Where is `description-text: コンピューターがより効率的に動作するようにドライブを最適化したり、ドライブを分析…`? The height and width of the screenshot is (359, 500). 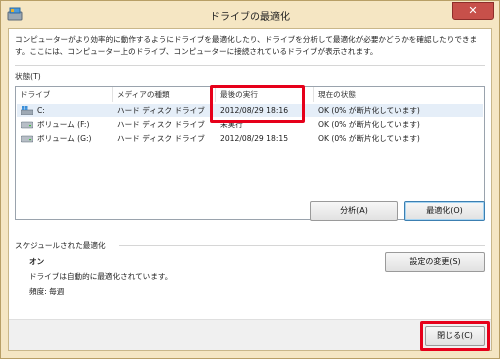
description-text: コンピューターがより効率的に動作するようにドライブを最適化したり、ドライブを分析… is located at coordinates (246, 45).